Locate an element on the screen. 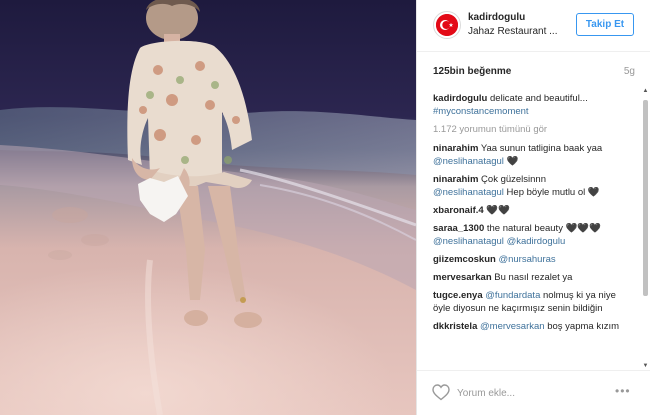  post-username: kadirdogulu is located at coordinates (496, 17).